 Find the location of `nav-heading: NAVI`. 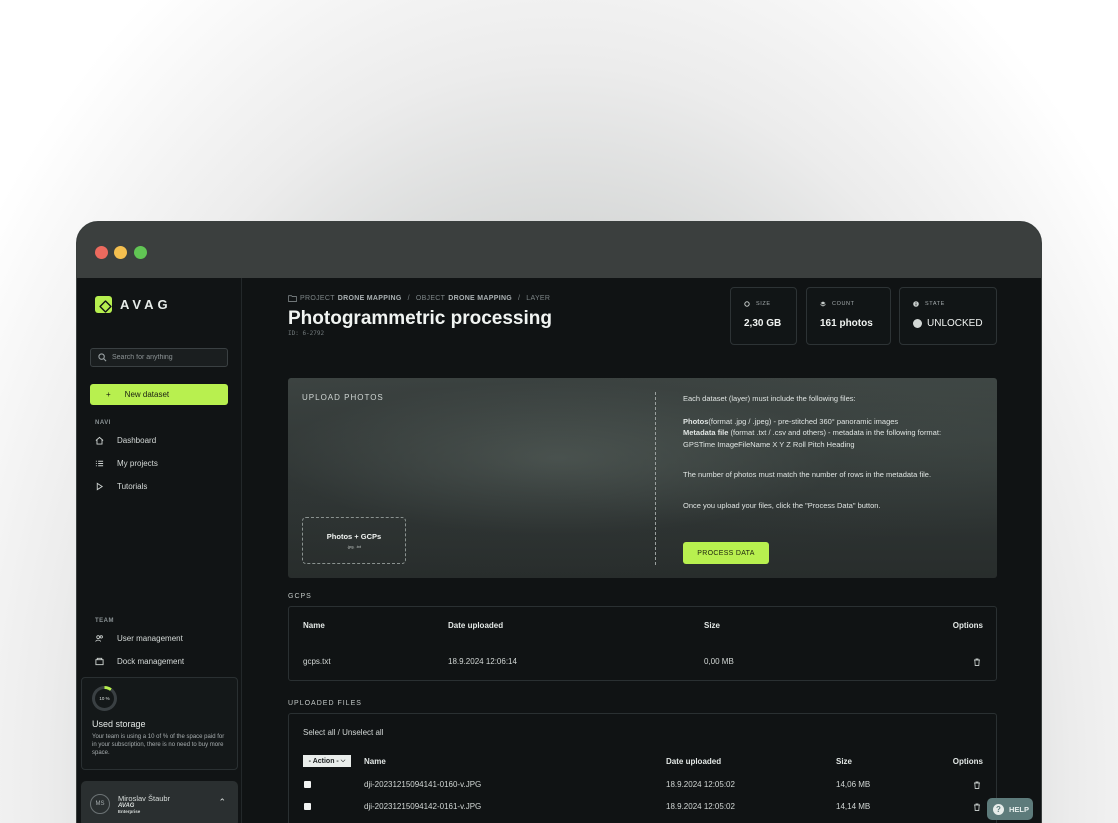

nav-heading: NAVI is located at coordinates (103, 423).